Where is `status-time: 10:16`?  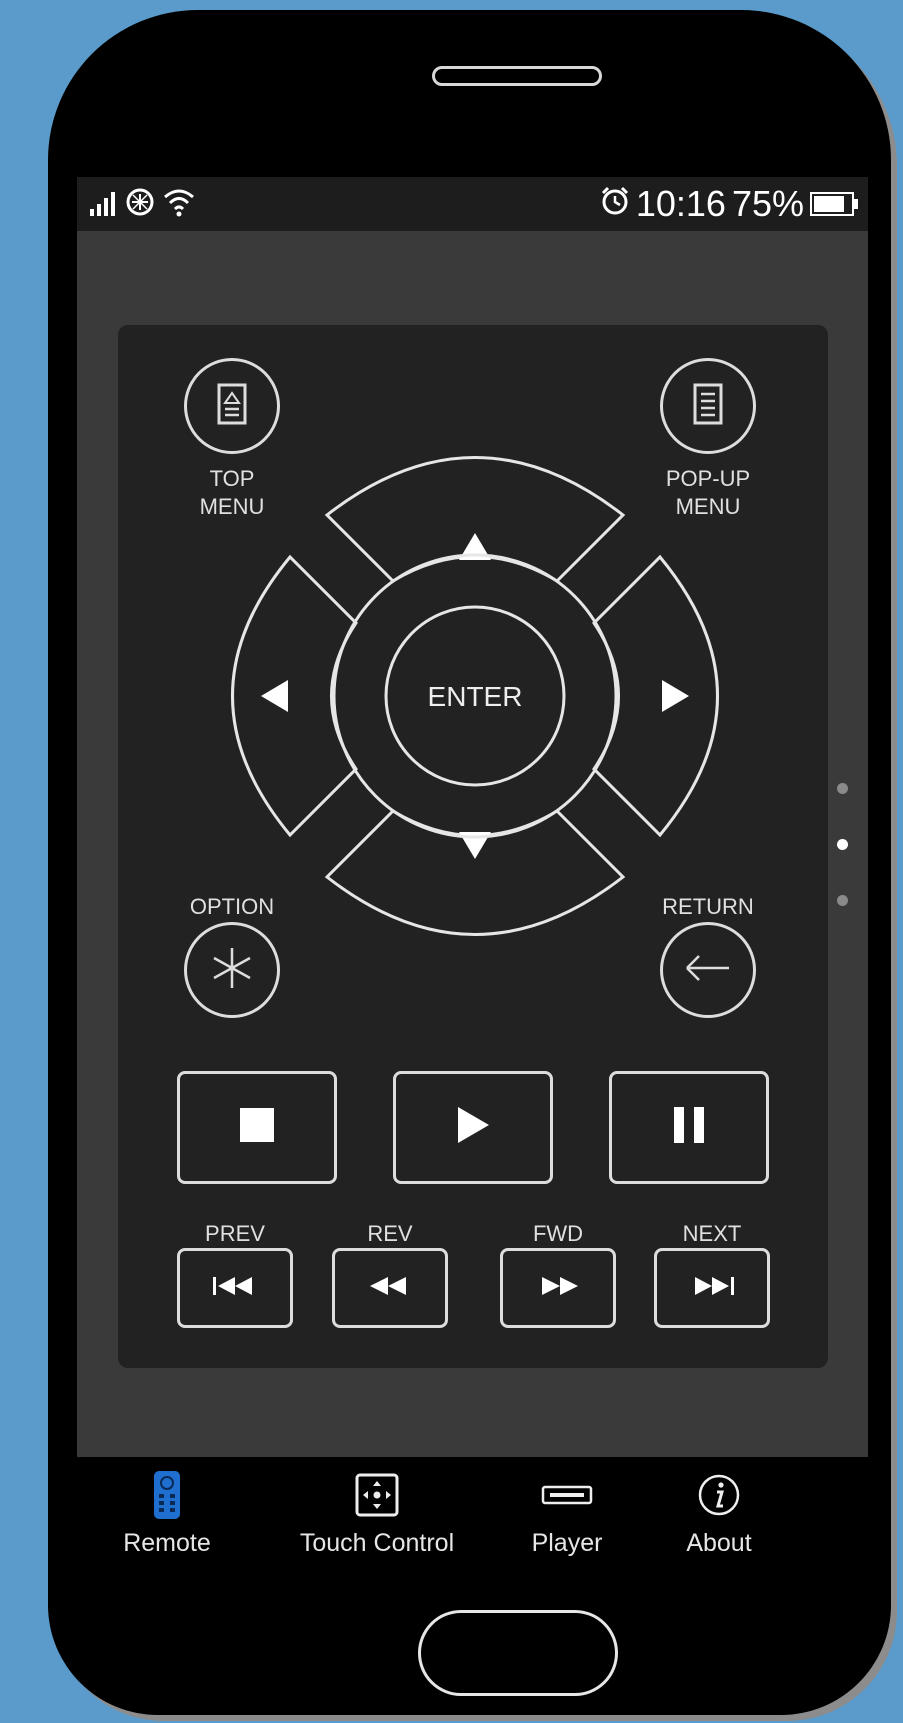
status-time: 10:16 is located at coordinates (680, 203).